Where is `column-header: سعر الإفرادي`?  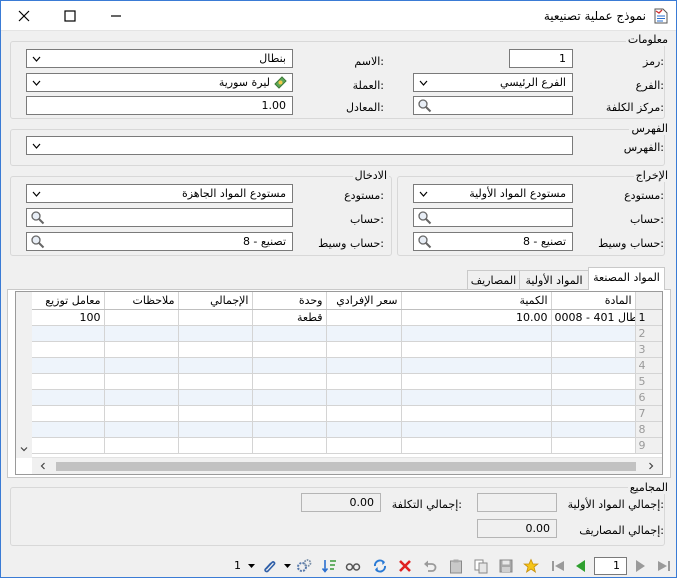 column-header: سعر الإفرادي is located at coordinates (364, 301).